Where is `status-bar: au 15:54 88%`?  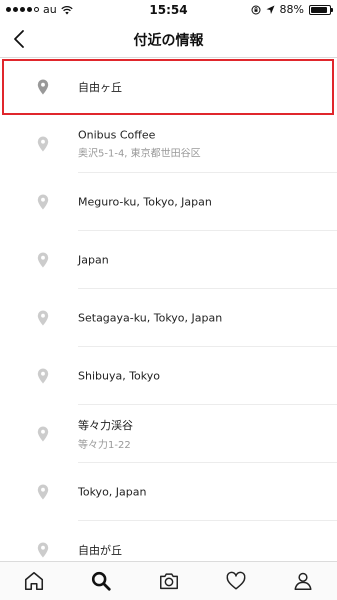
status-bar: au 15:54 88% is located at coordinates (168, 10).